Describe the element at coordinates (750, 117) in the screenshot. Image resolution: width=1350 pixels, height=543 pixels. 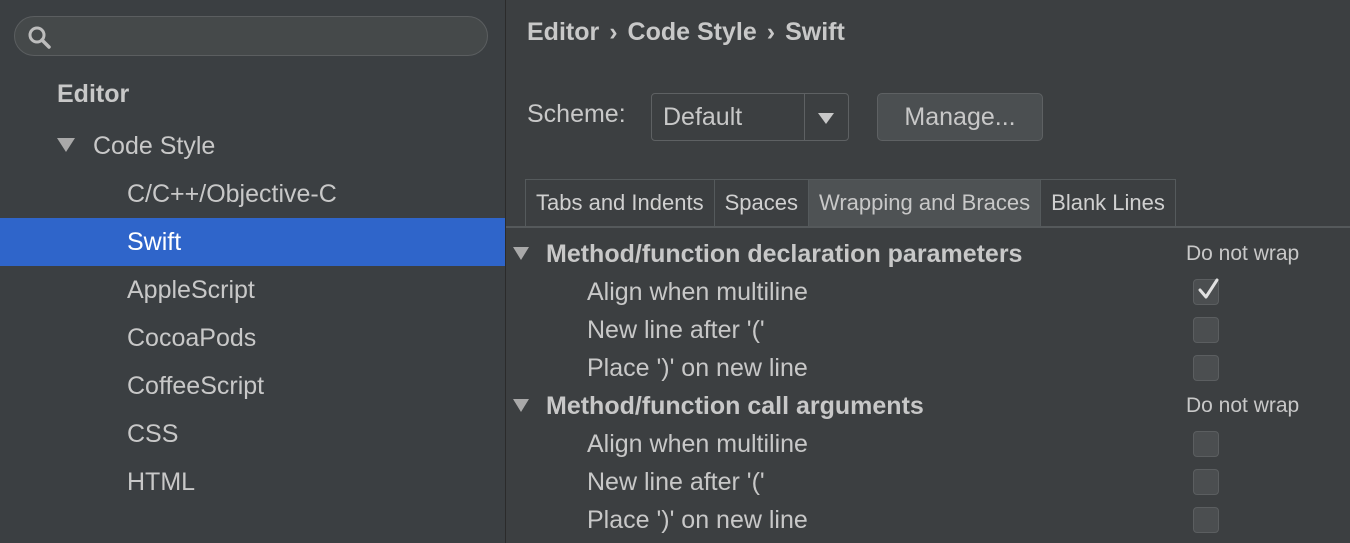
I see `scheme-dropdown: Default` at that location.